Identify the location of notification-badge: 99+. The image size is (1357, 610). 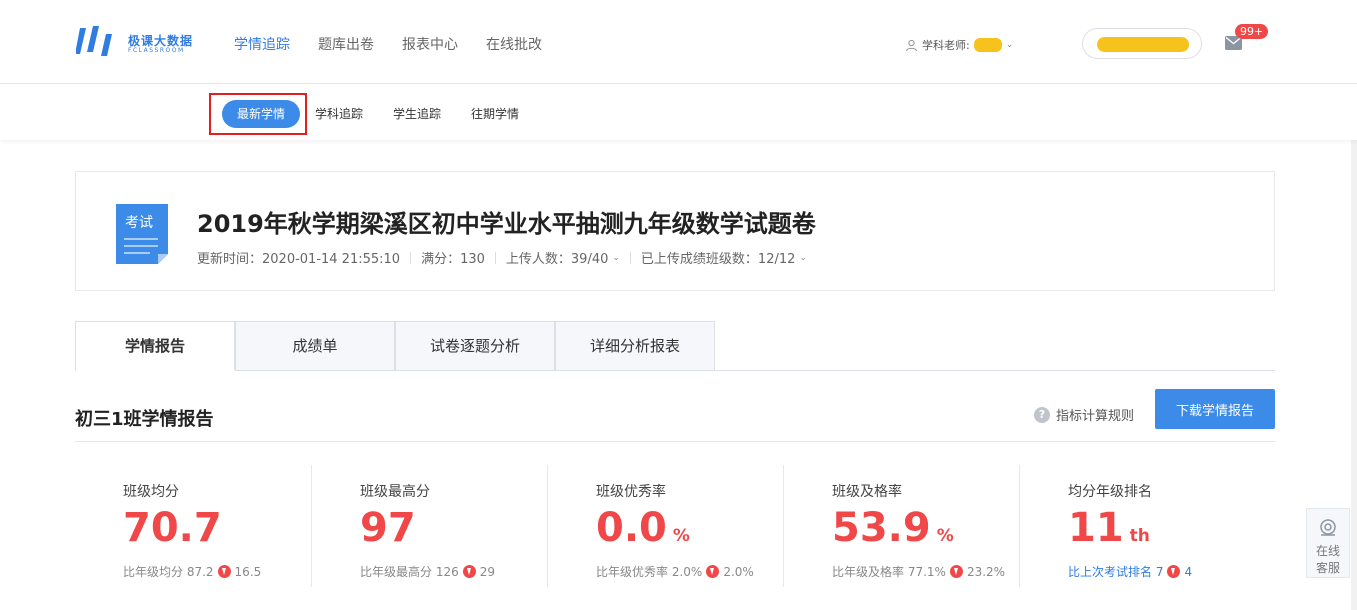
(1252, 31).